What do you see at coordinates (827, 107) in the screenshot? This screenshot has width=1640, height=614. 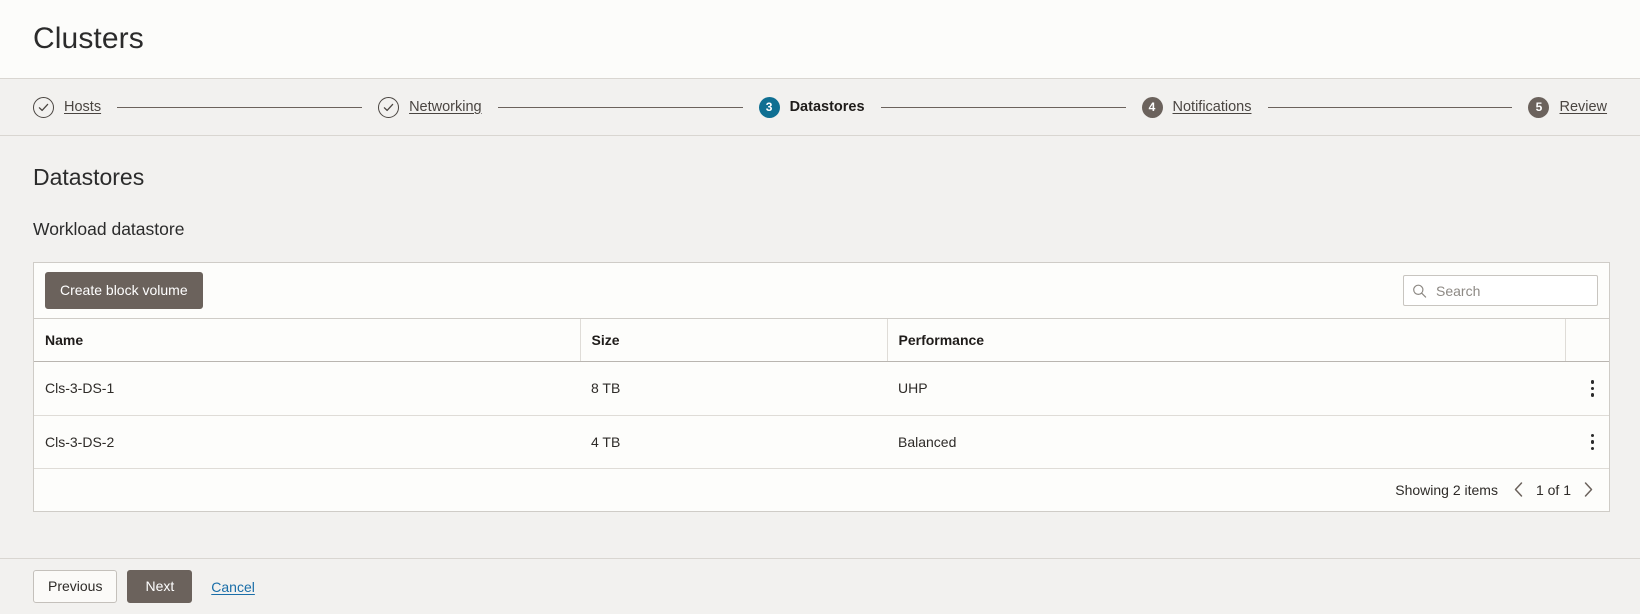 I see `wizard-step-datastores-label: Datastores` at bounding box center [827, 107].